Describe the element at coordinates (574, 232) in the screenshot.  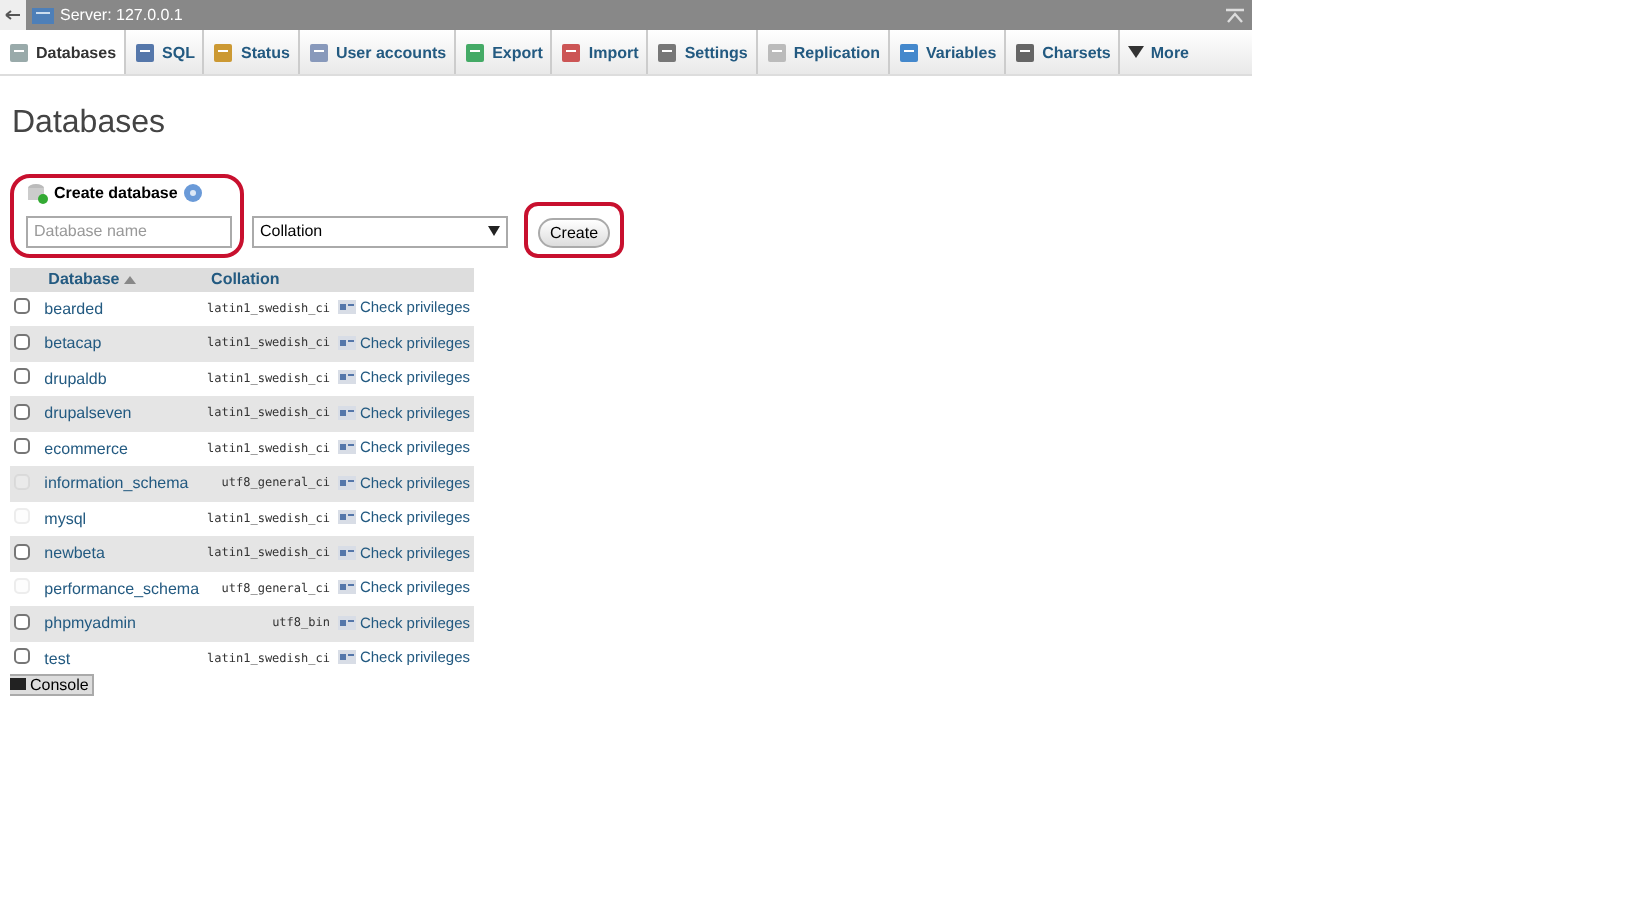
I see `create-button: Create` at that location.